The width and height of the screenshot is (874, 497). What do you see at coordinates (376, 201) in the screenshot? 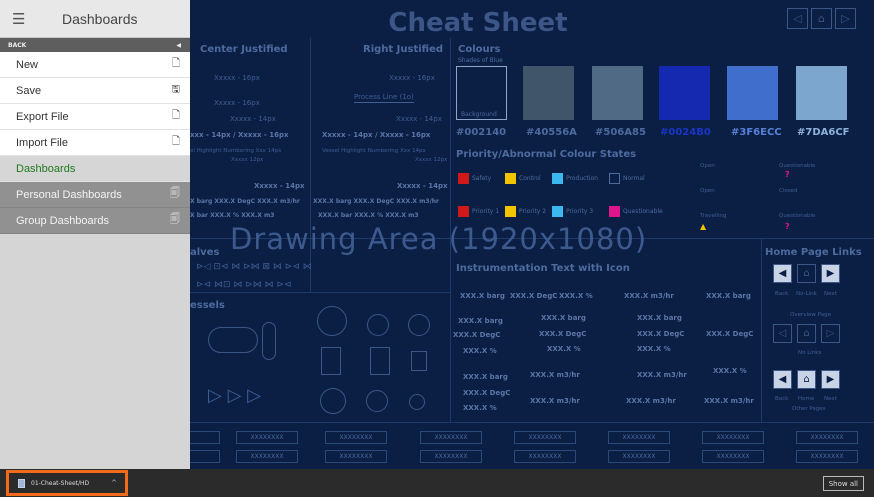
I see `text-sample: XXX.X barg XXX.X DegC XXX.X m3/hr` at bounding box center [376, 201].